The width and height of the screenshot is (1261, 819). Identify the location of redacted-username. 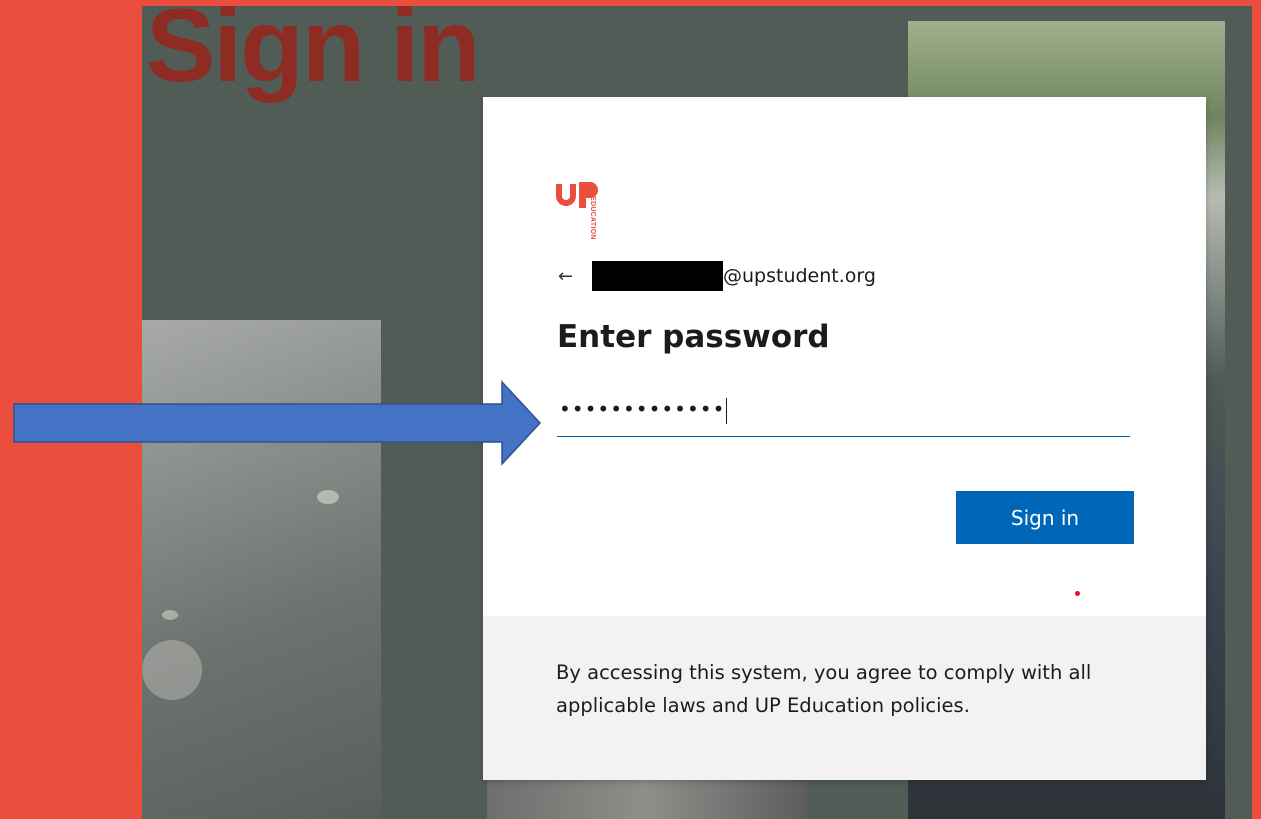
(657, 276).